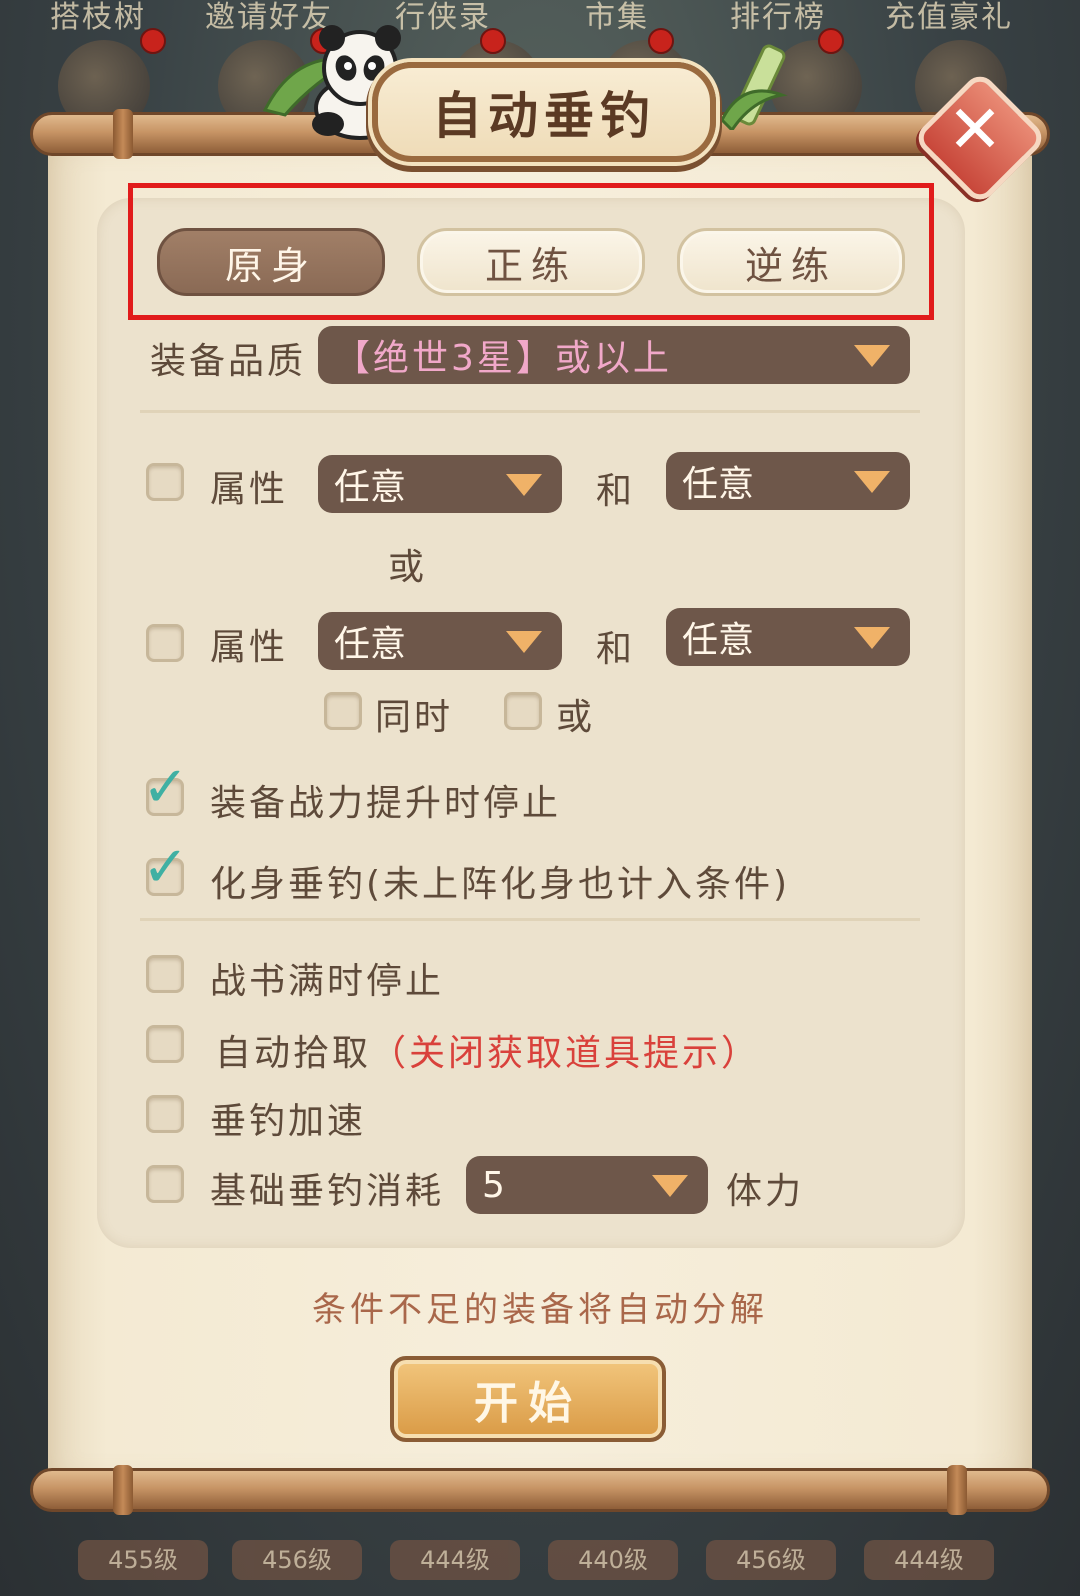 Image resolution: width=1080 pixels, height=1596 pixels. Describe the element at coordinates (617, 17) in the screenshot. I see `bg-menu-label: 市集` at that location.